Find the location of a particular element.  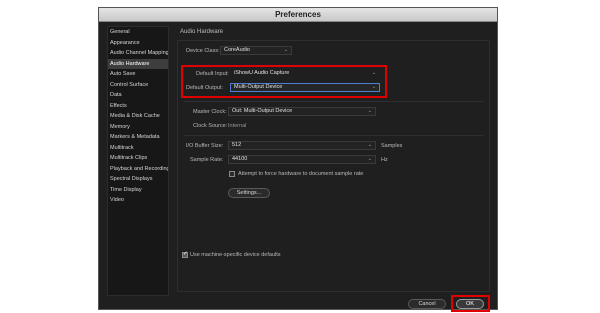

sidebar-item-time-display: Time Display is located at coordinates (138, 190).